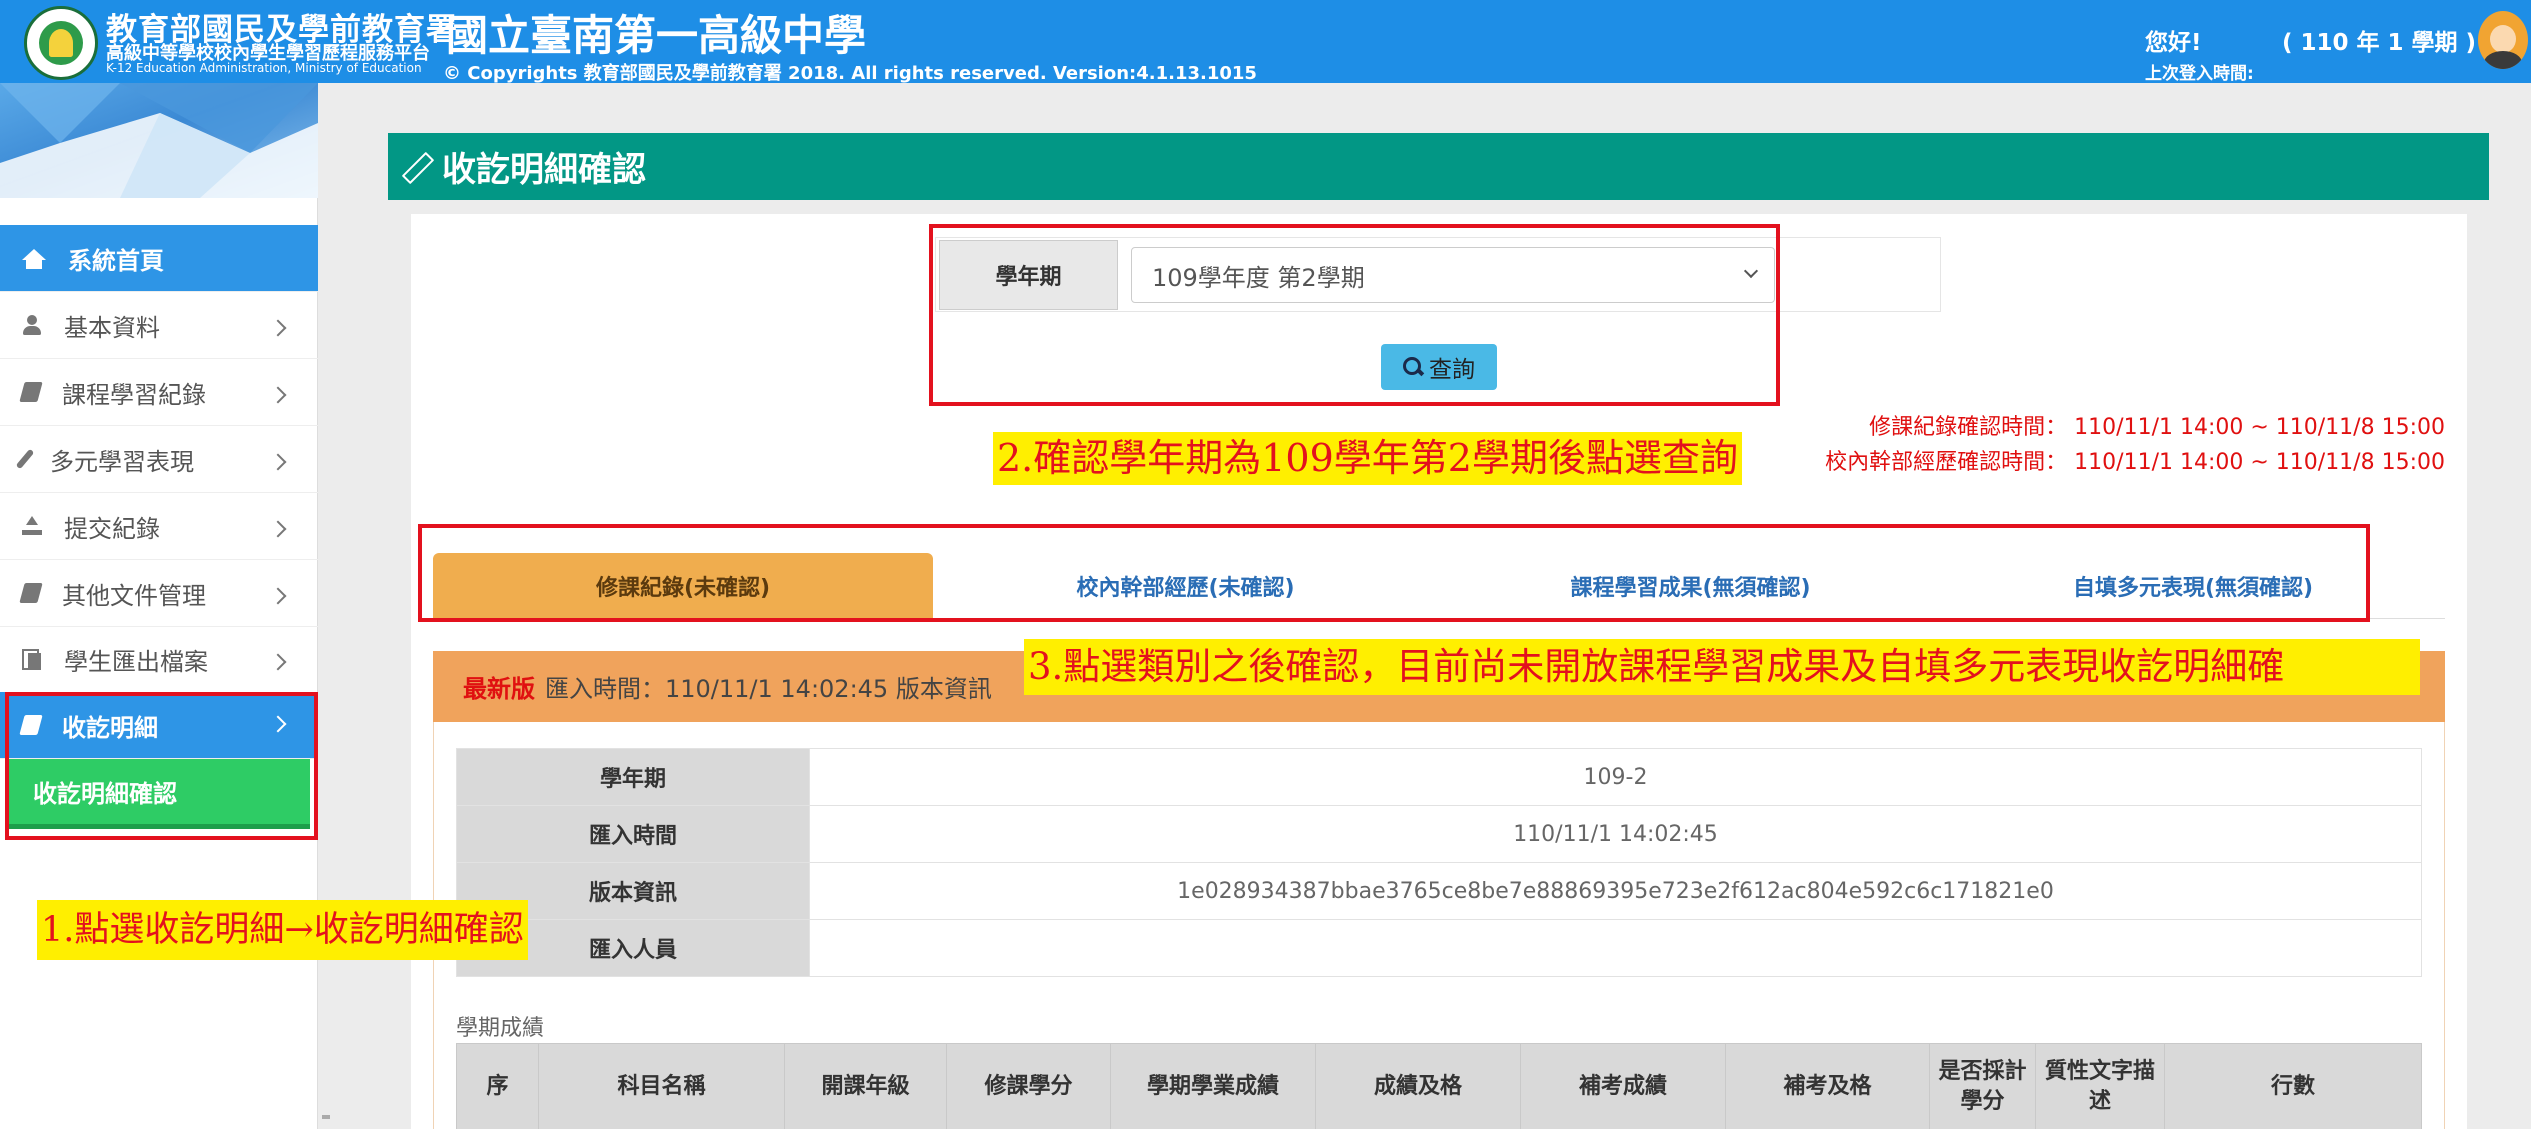  I want to click on column-header: 質性文字描述, so click(2100, 1086).